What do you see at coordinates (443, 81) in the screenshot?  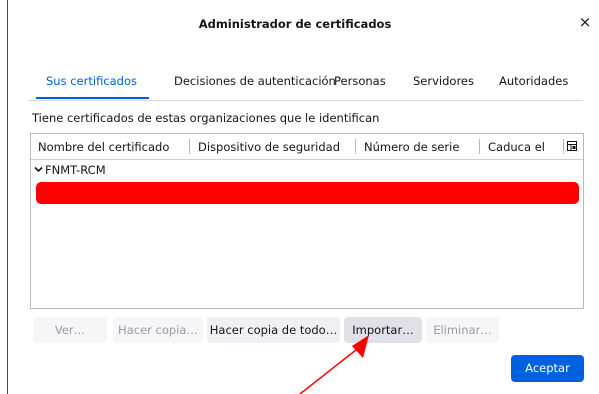 I see `tab-servidores: Servidores` at bounding box center [443, 81].